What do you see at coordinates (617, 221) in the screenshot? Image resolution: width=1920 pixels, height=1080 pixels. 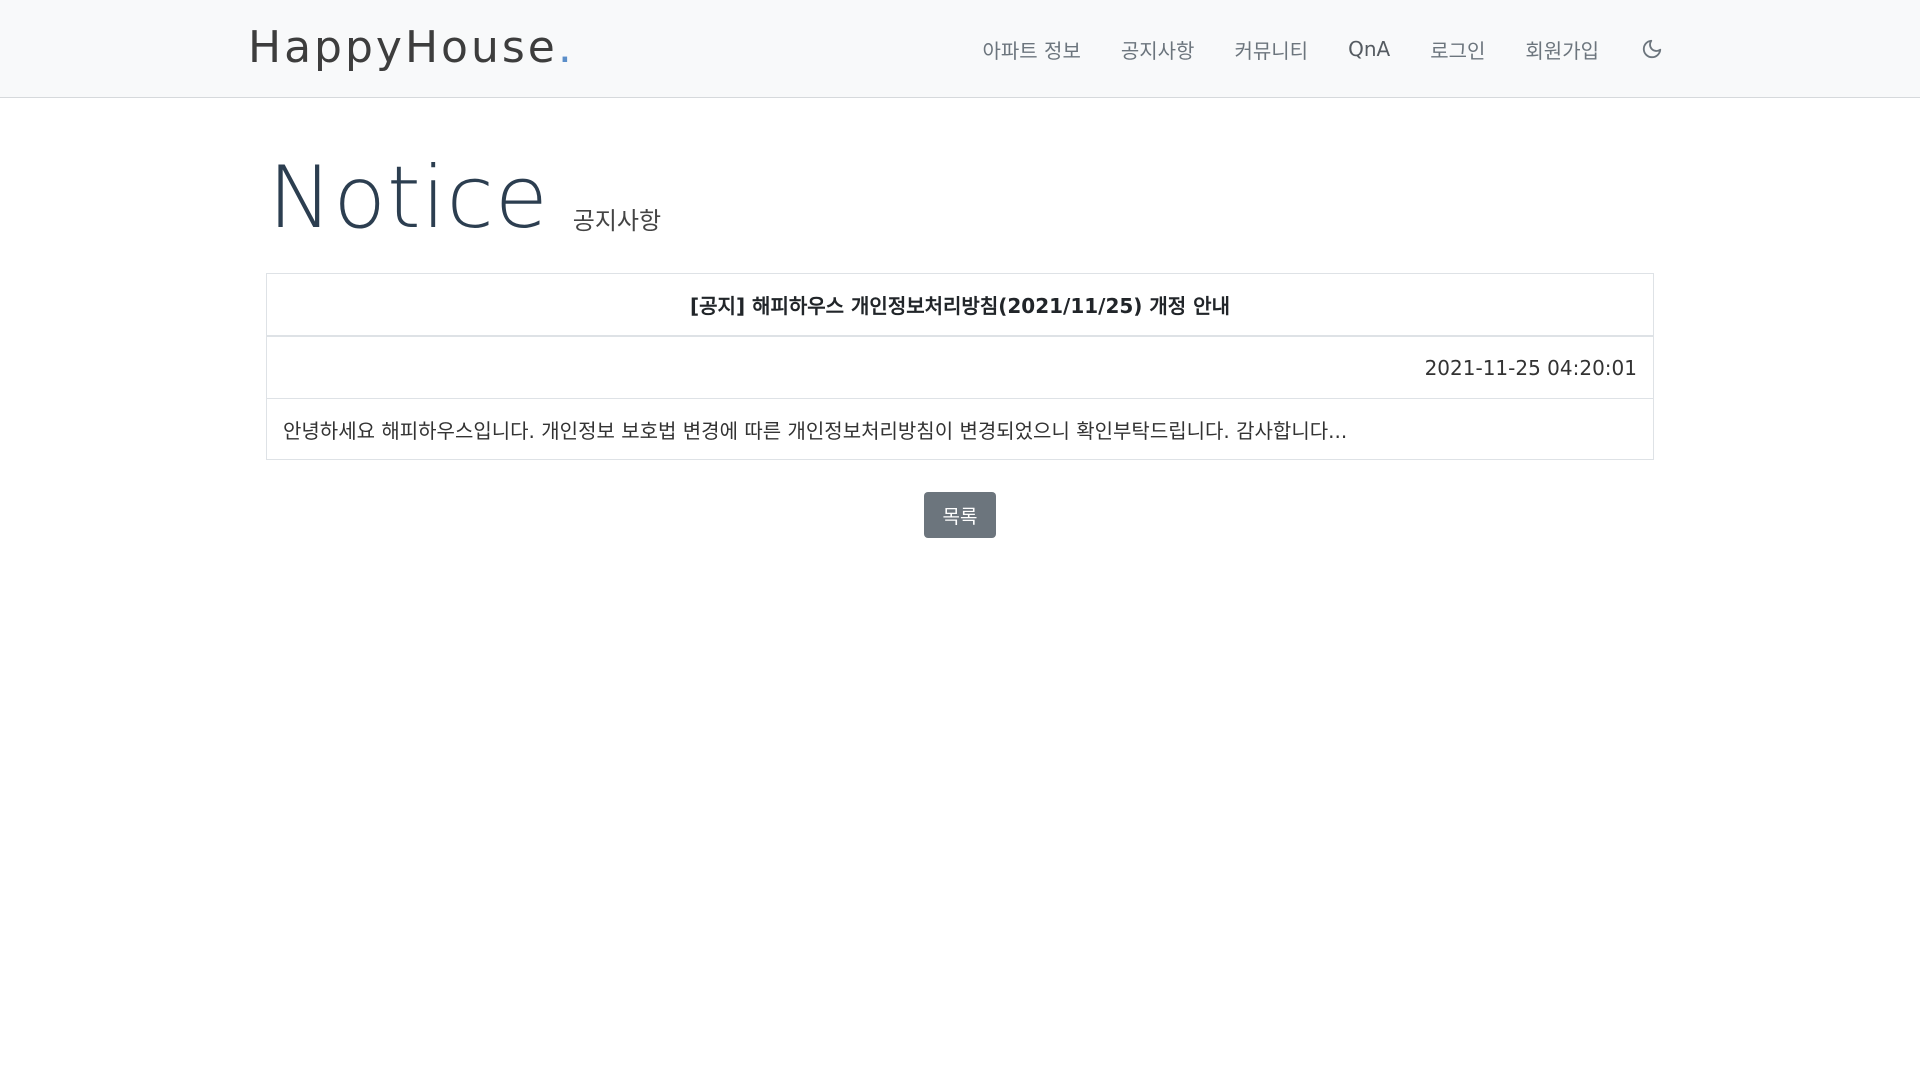 I see `page-subtitle: 공지사항` at bounding box center [617, 221].